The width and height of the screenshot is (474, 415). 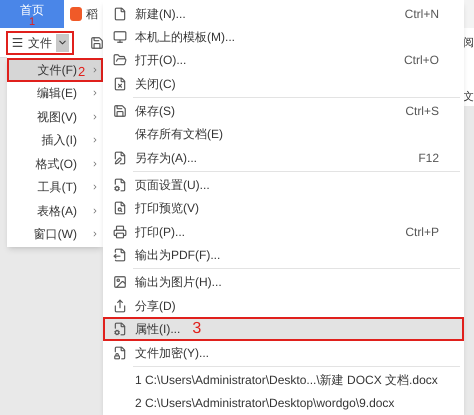 What do you see at coordinates (55, 70) in the screenshot?
I see `menu-item: 文件(F)2` at bounding box center [55, 70].